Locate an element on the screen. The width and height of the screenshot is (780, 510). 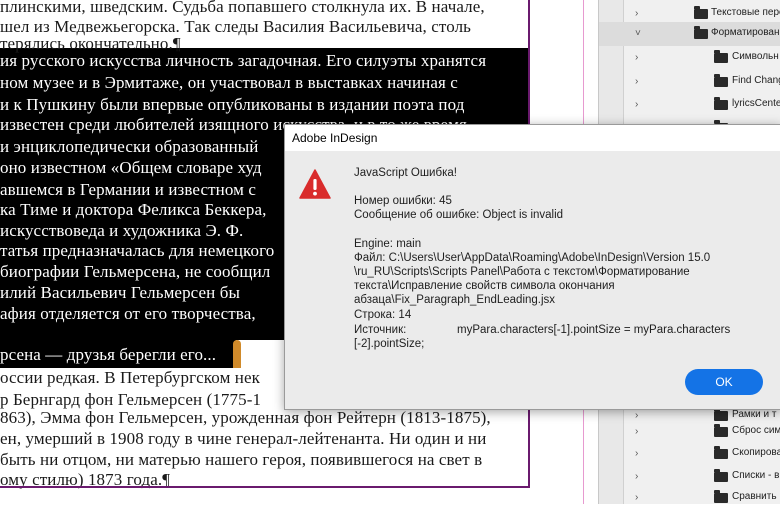
script-folder-item: › Сравнить is located at coordinates (689, 498).